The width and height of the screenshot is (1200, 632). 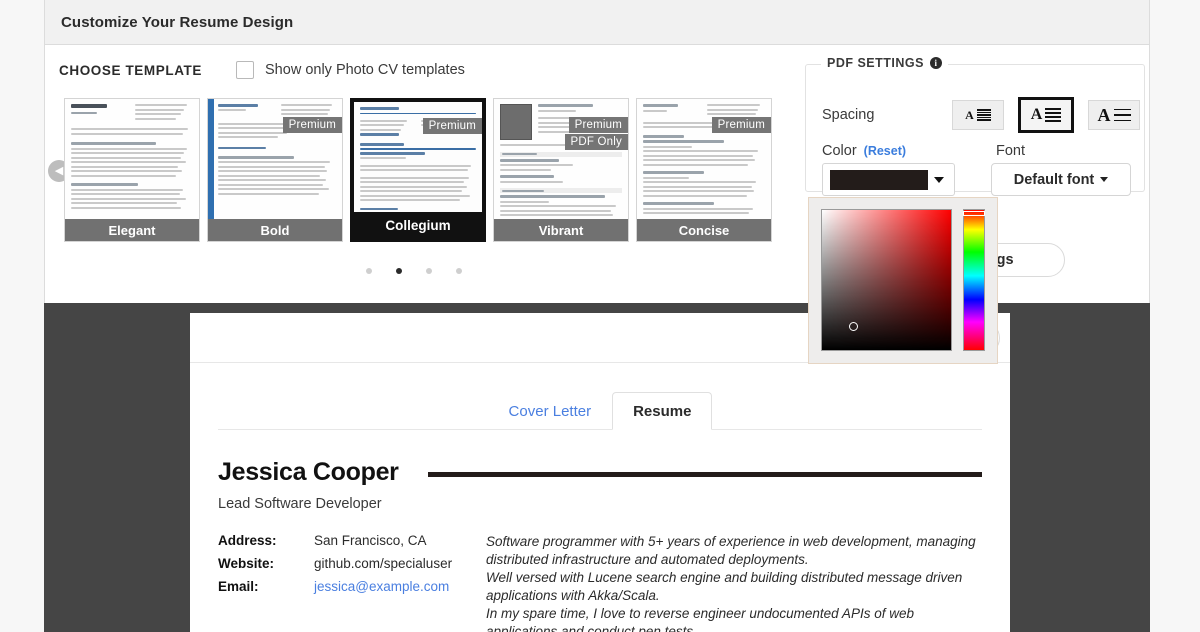 I want to click on color-picker-popup, so click(x=903, y=280).